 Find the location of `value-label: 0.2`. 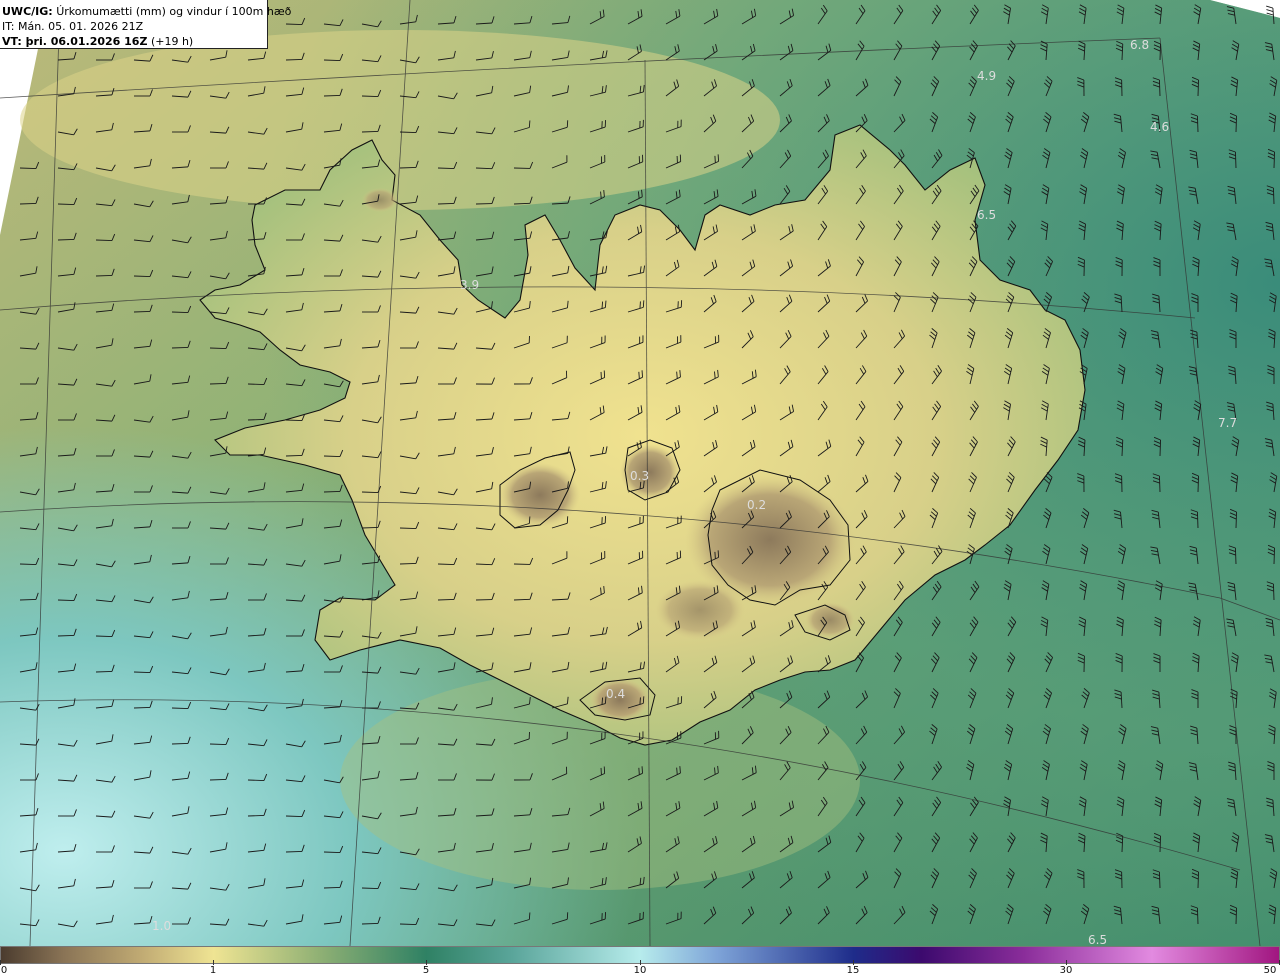

value-label: 0.2 is located at coordinates (756, 505).